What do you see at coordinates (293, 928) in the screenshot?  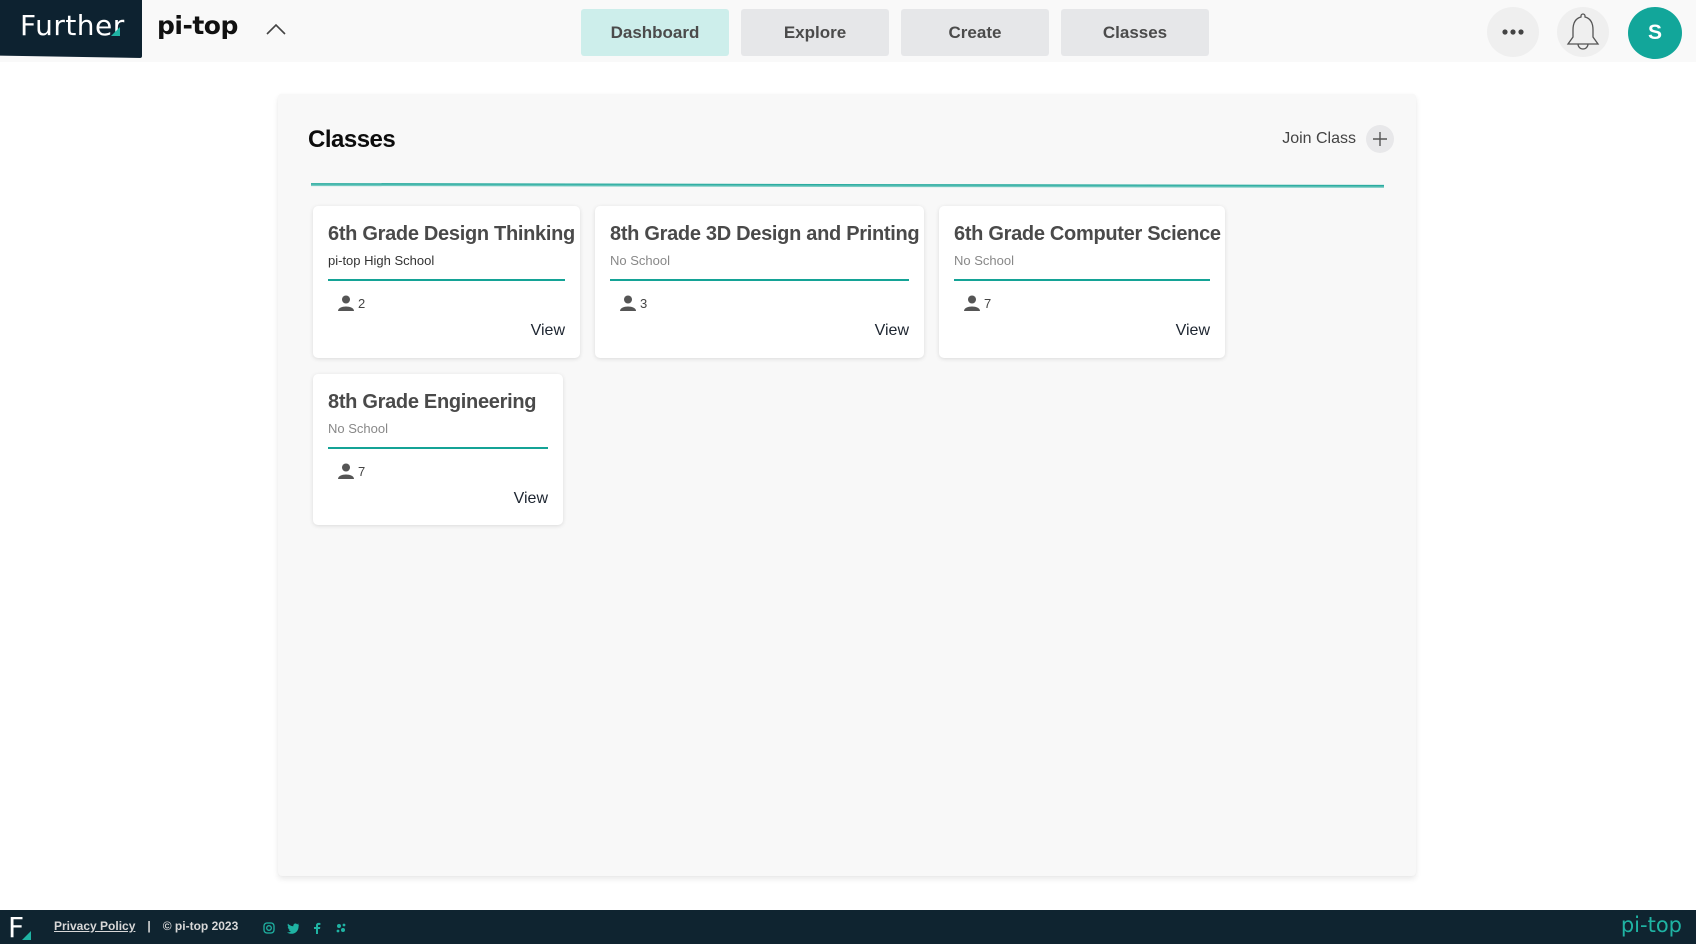 I see `twitter-icon` at bounding box center [293, 928].